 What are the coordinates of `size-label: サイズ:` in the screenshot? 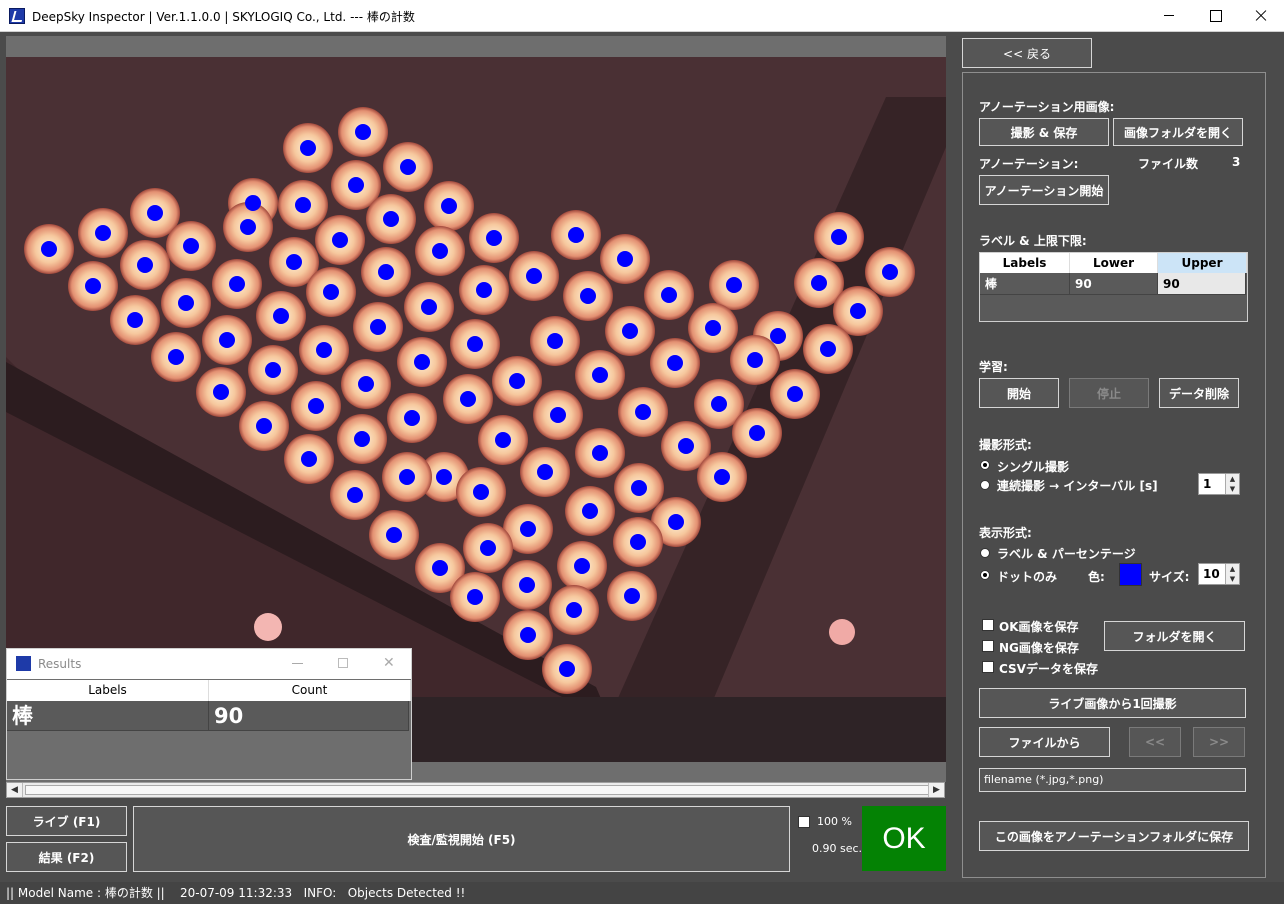 It's located at (1169, 577).